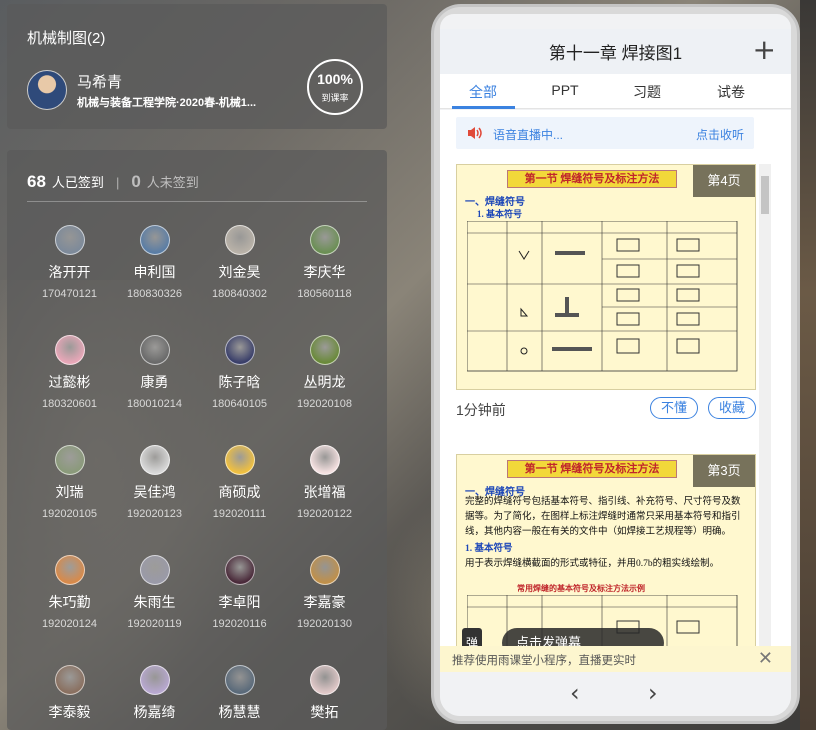 This screenshot has width=816, height=730. What do you see at coordinates (732, 408) in the screenshot?
I see `collect-button: 收藏` at bounding box center [732, 408].